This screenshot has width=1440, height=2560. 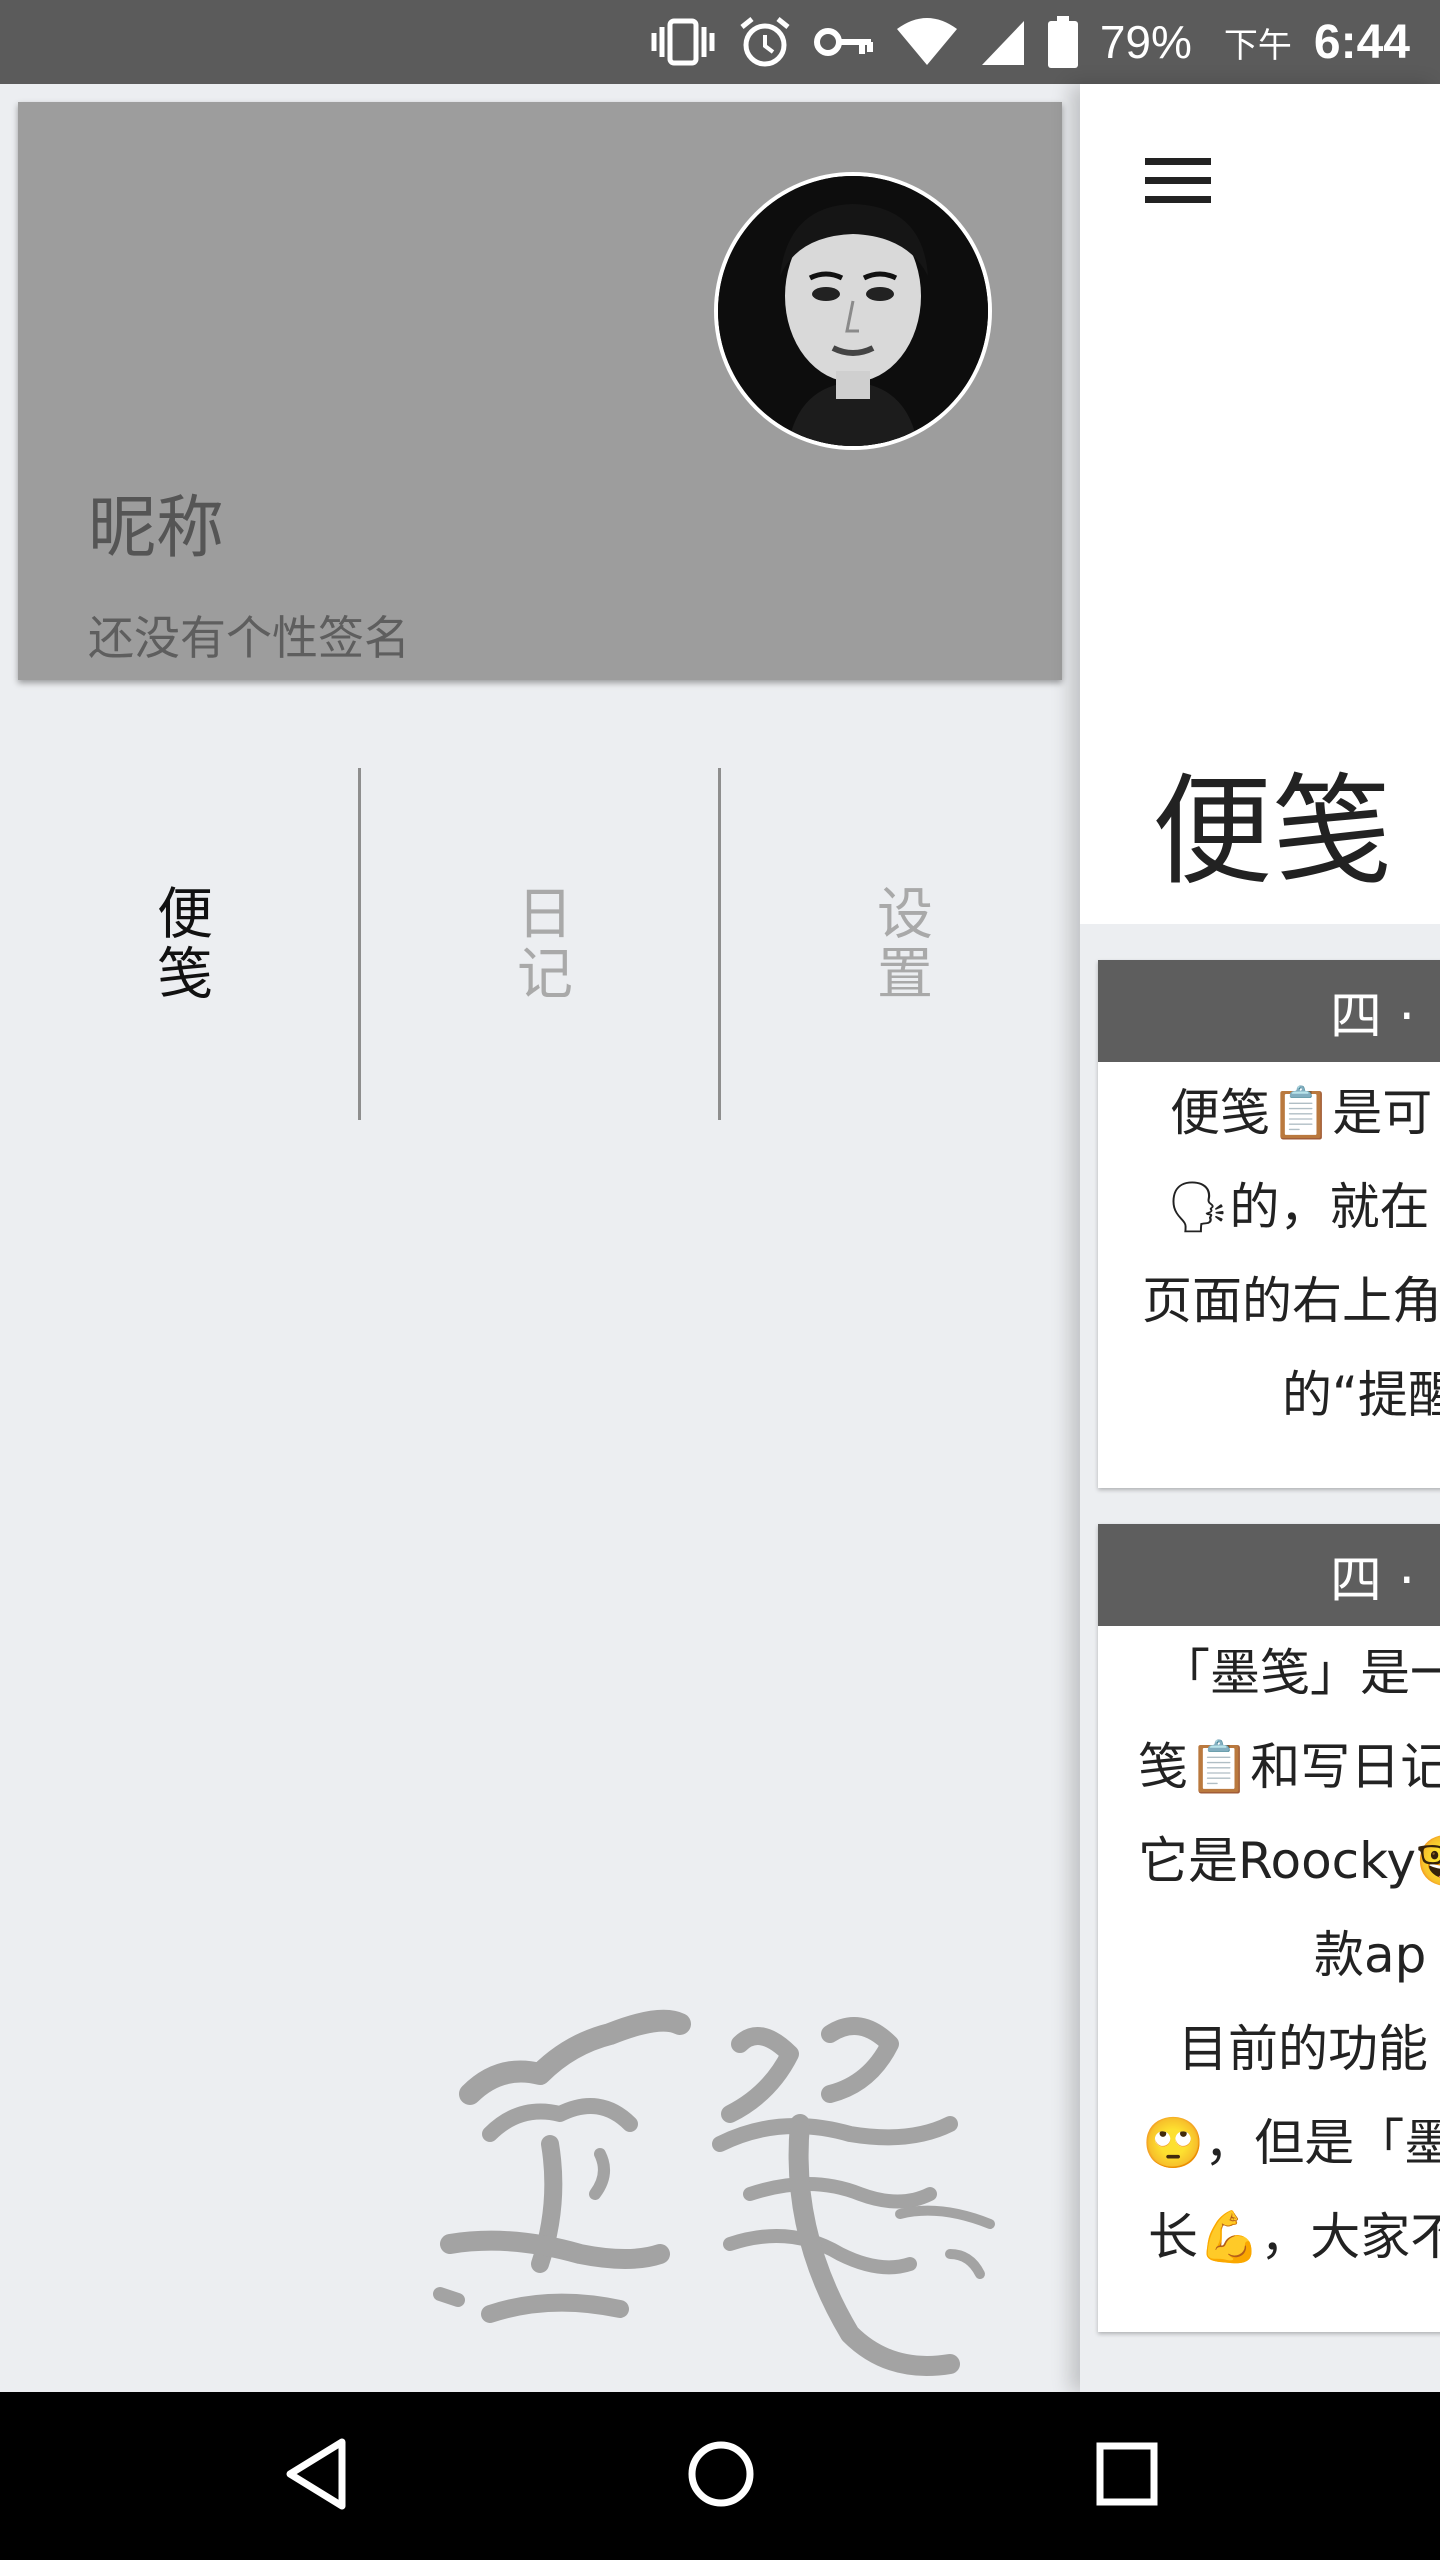 What do you see at coordinates (1300, 1673) in the screenshot?
I see `note-line: 「墨笺」是一` at bounding box center [1300, 1673].